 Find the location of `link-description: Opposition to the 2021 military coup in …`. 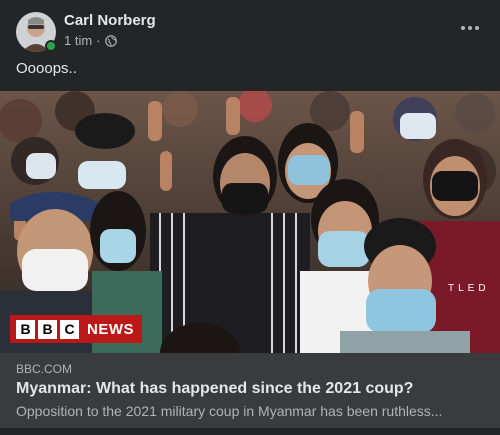

link-description: Opposition to the 2021 military coup in … is located at coordinates (229, 411).